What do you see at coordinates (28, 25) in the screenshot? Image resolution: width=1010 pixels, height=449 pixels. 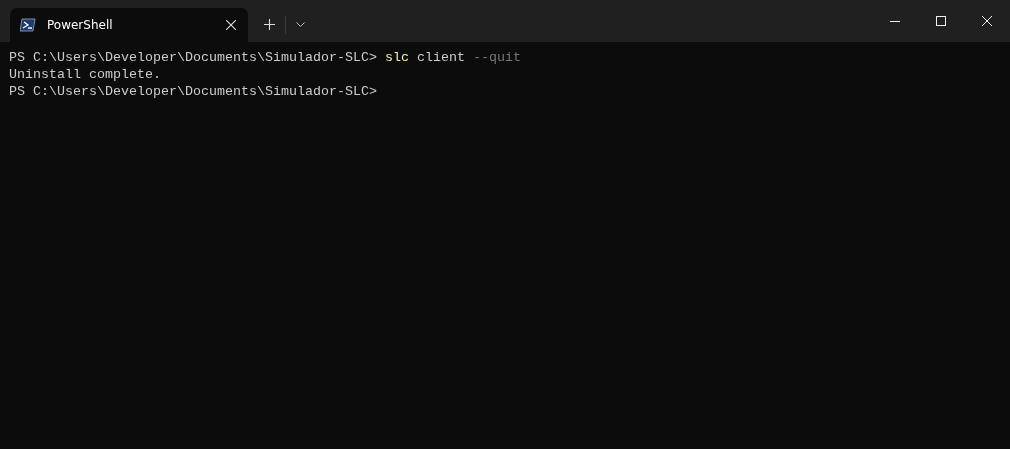 I see `powershell-icon` at bounding box center [28, 25].